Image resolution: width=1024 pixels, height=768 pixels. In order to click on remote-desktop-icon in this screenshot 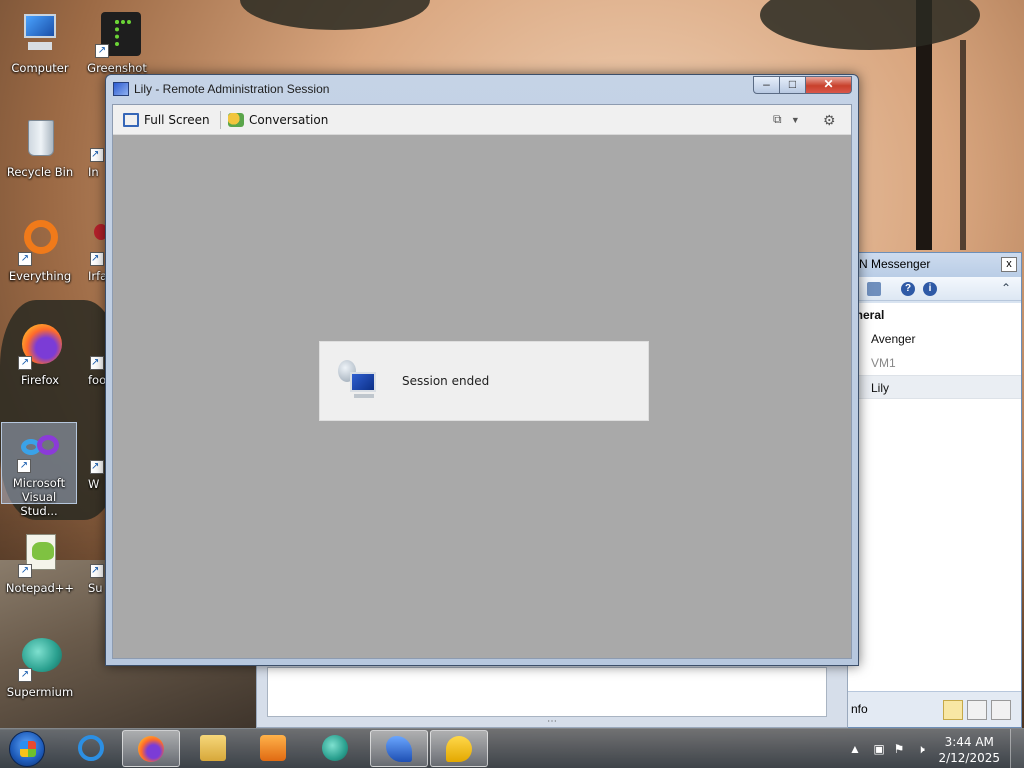, I will do `click(359, 381)`.